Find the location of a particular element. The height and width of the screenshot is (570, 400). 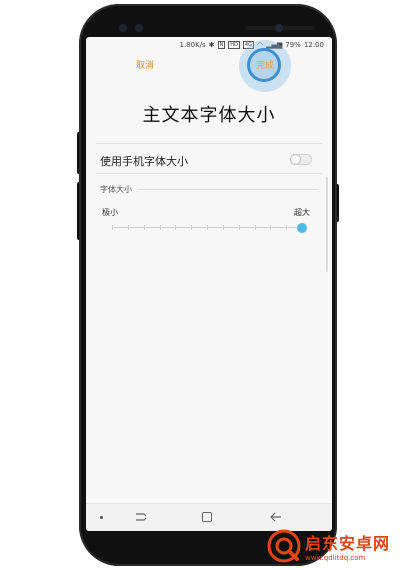

nfc-badge: N is located at coordinates (221, 45).